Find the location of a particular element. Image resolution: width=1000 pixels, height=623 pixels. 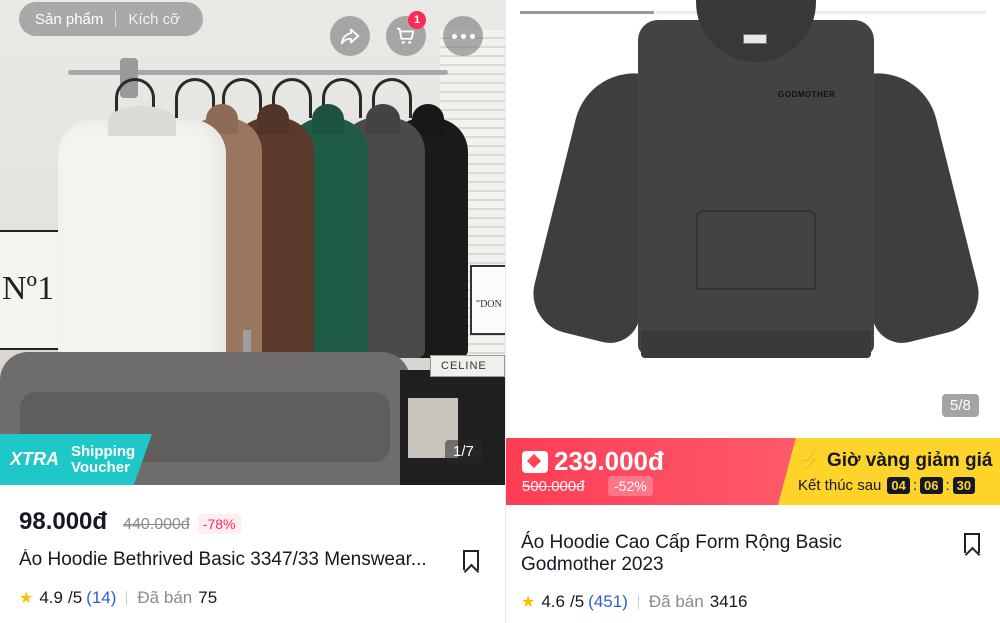

rating-value: 4.9 is located at coordinates (51, 597).